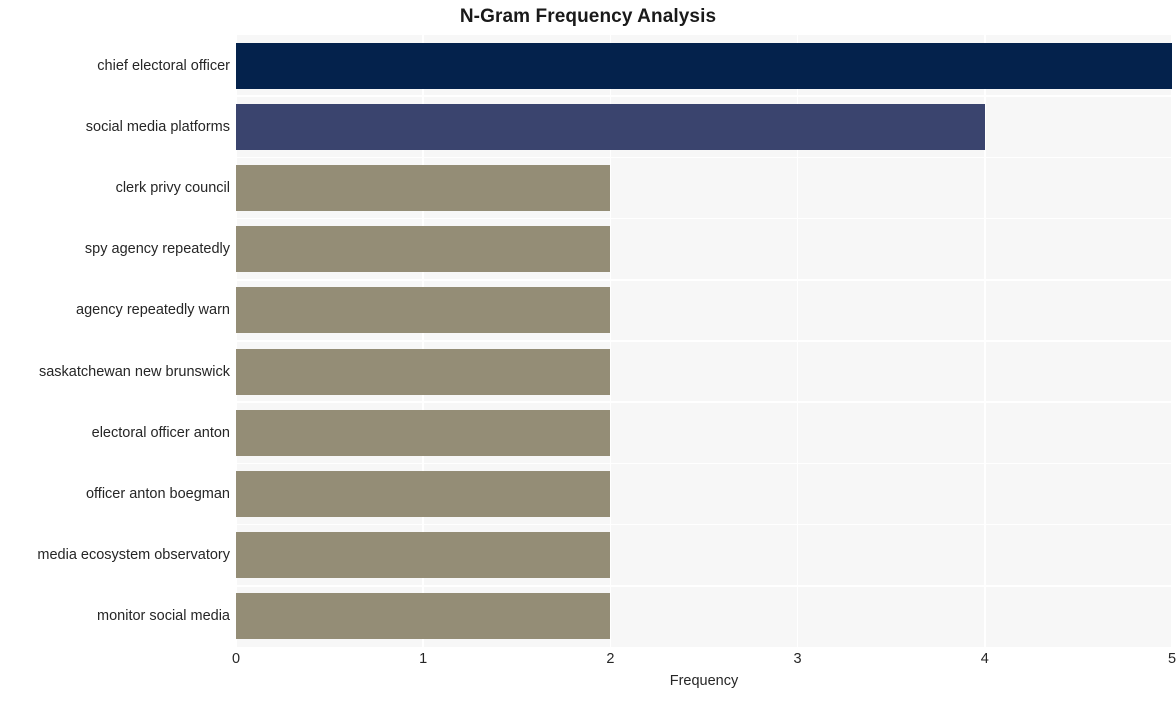 Image resolution: width=1176 pixels, height=701 pixels. I want to click on x-tick-label: 3, so click(797, 659).